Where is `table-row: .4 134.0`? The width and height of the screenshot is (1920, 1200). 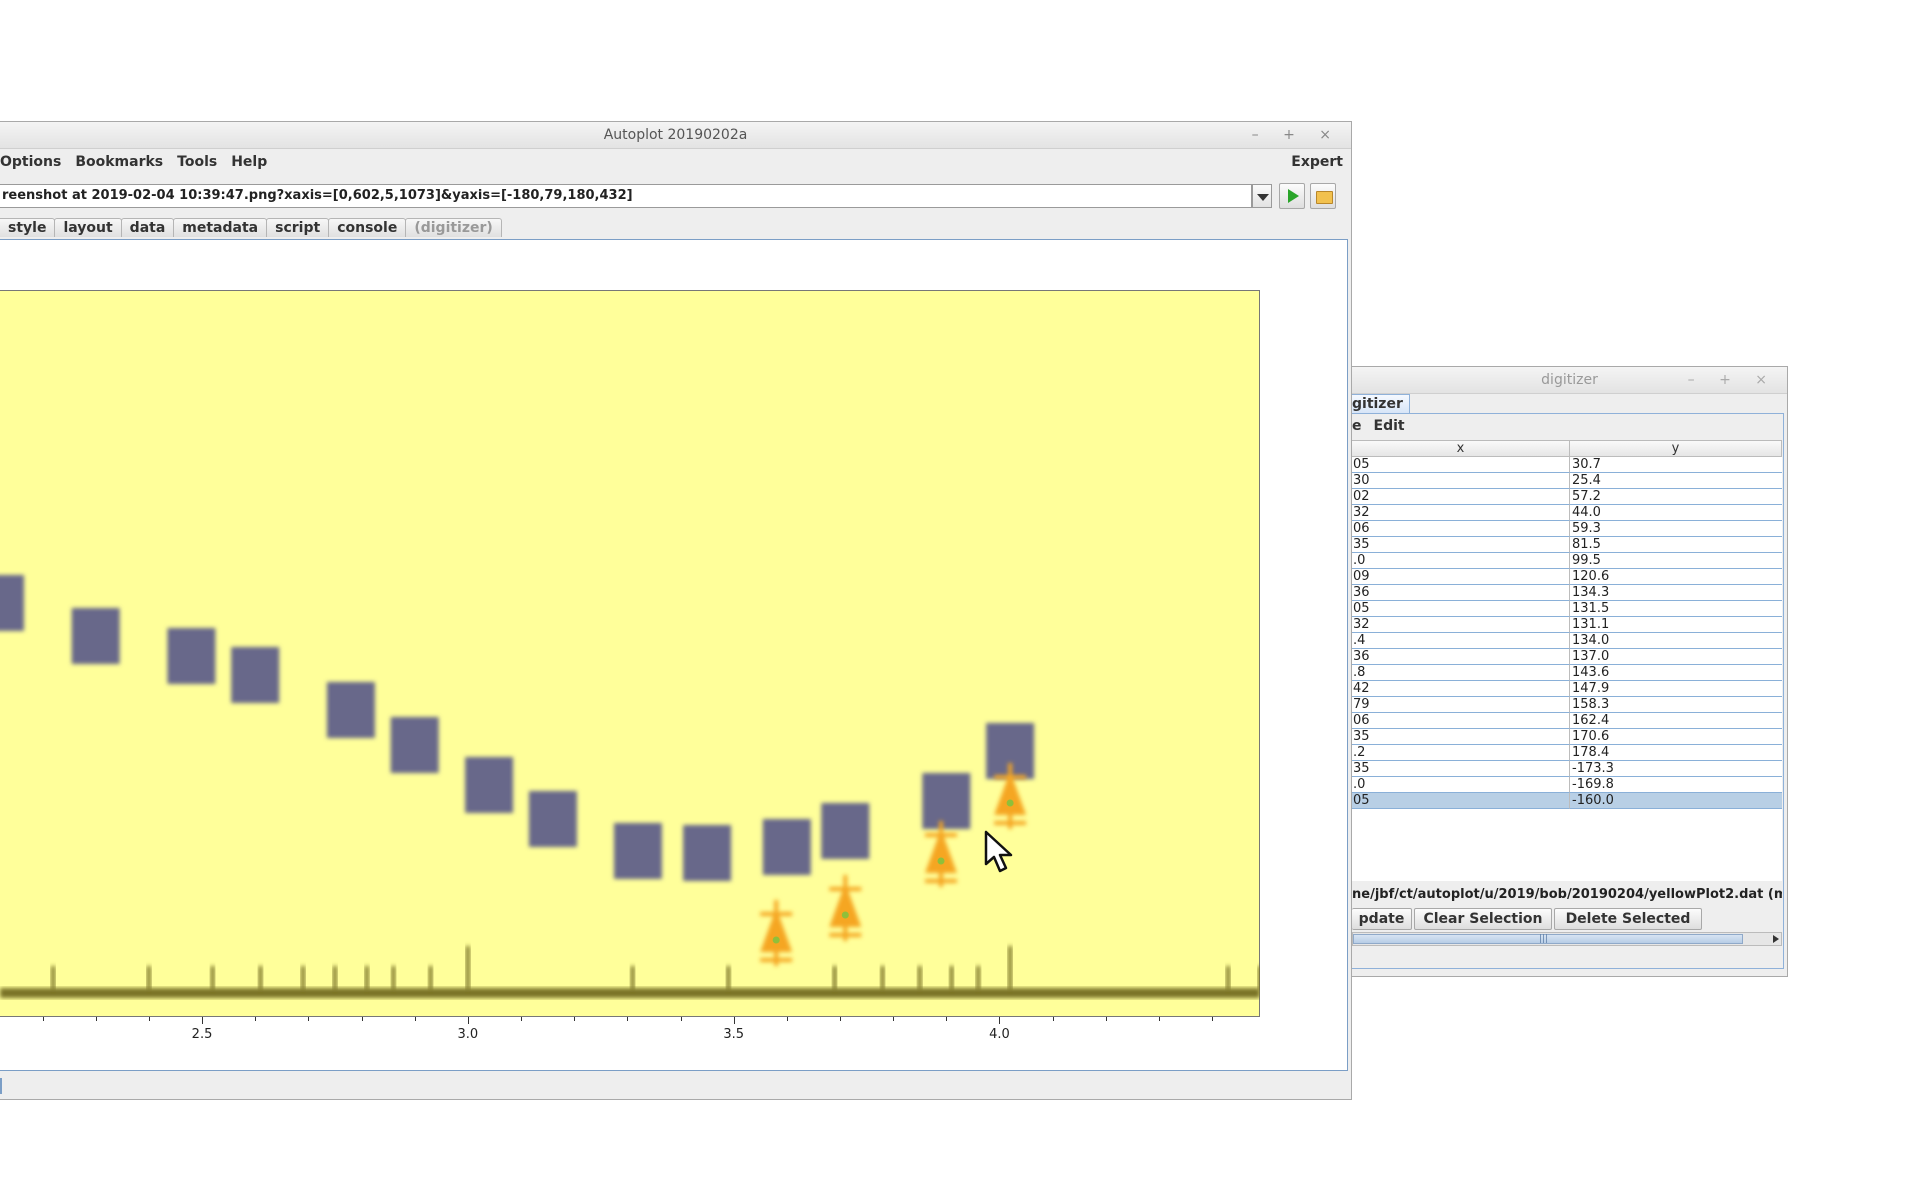
table-row: .4 134.0 is located at coordinates (1567, 641).